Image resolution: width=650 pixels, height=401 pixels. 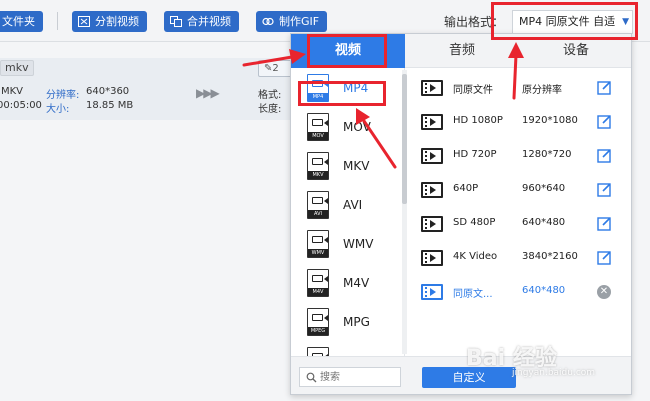 What do you see at coordinates (318, 205) in the screenshot?
I see `video-file-icon: AVI` at bounding box center [318, 205].